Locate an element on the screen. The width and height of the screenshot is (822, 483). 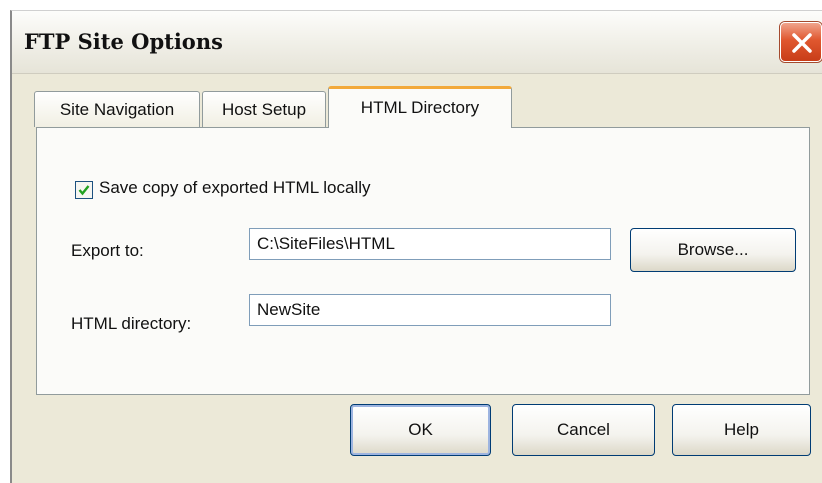
window-title: FTP Site Options is located at coordinates (123, 41).